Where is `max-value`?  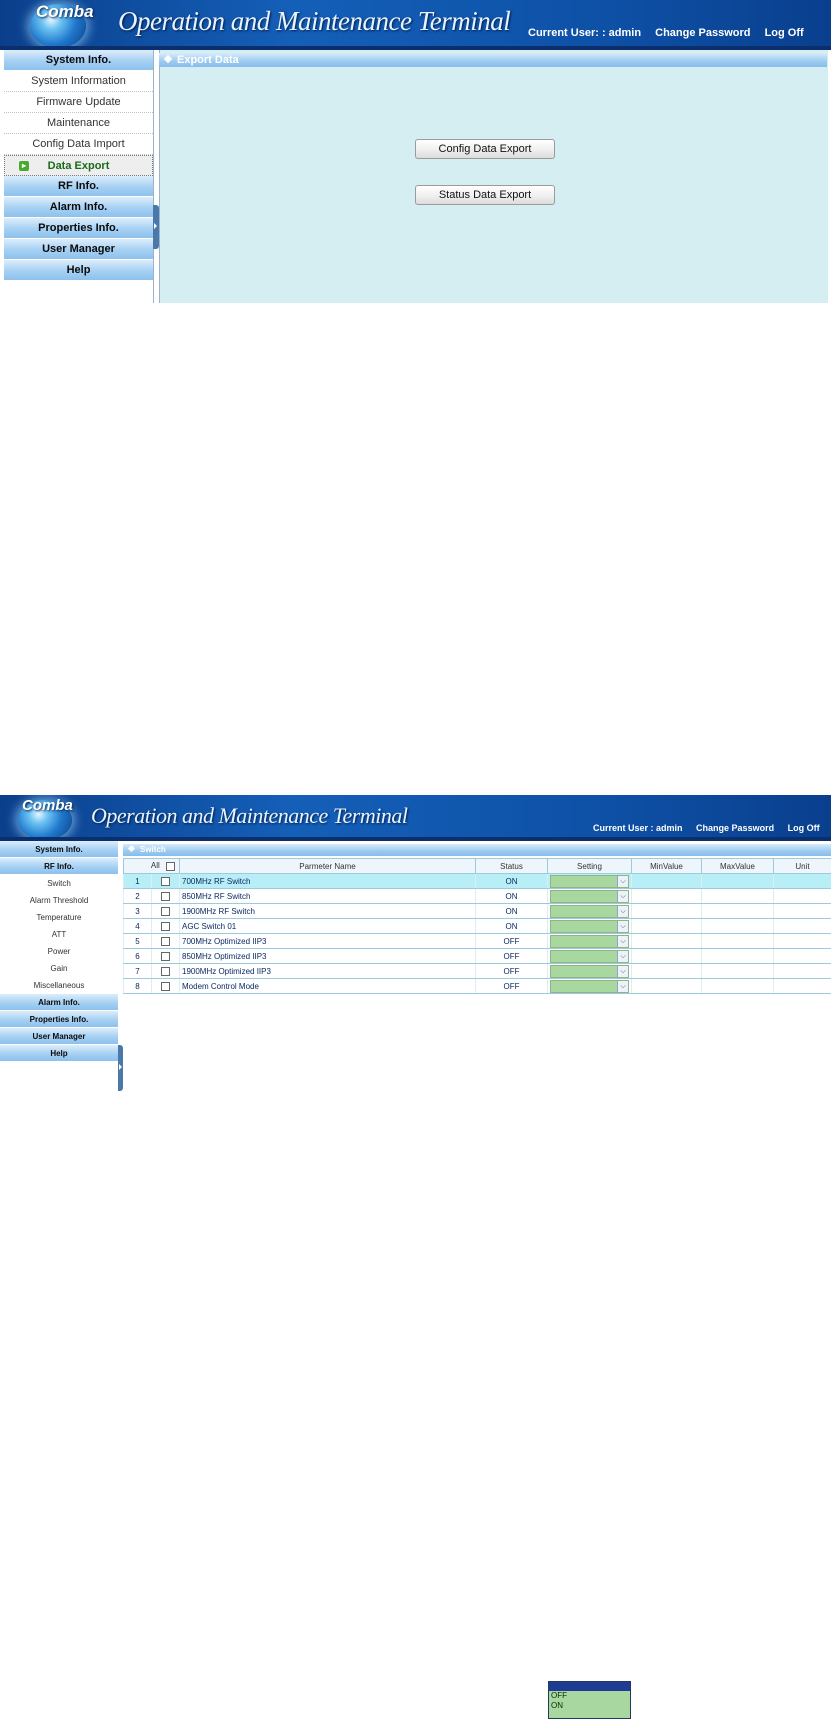 max-value is located at coordinates (738, 881).